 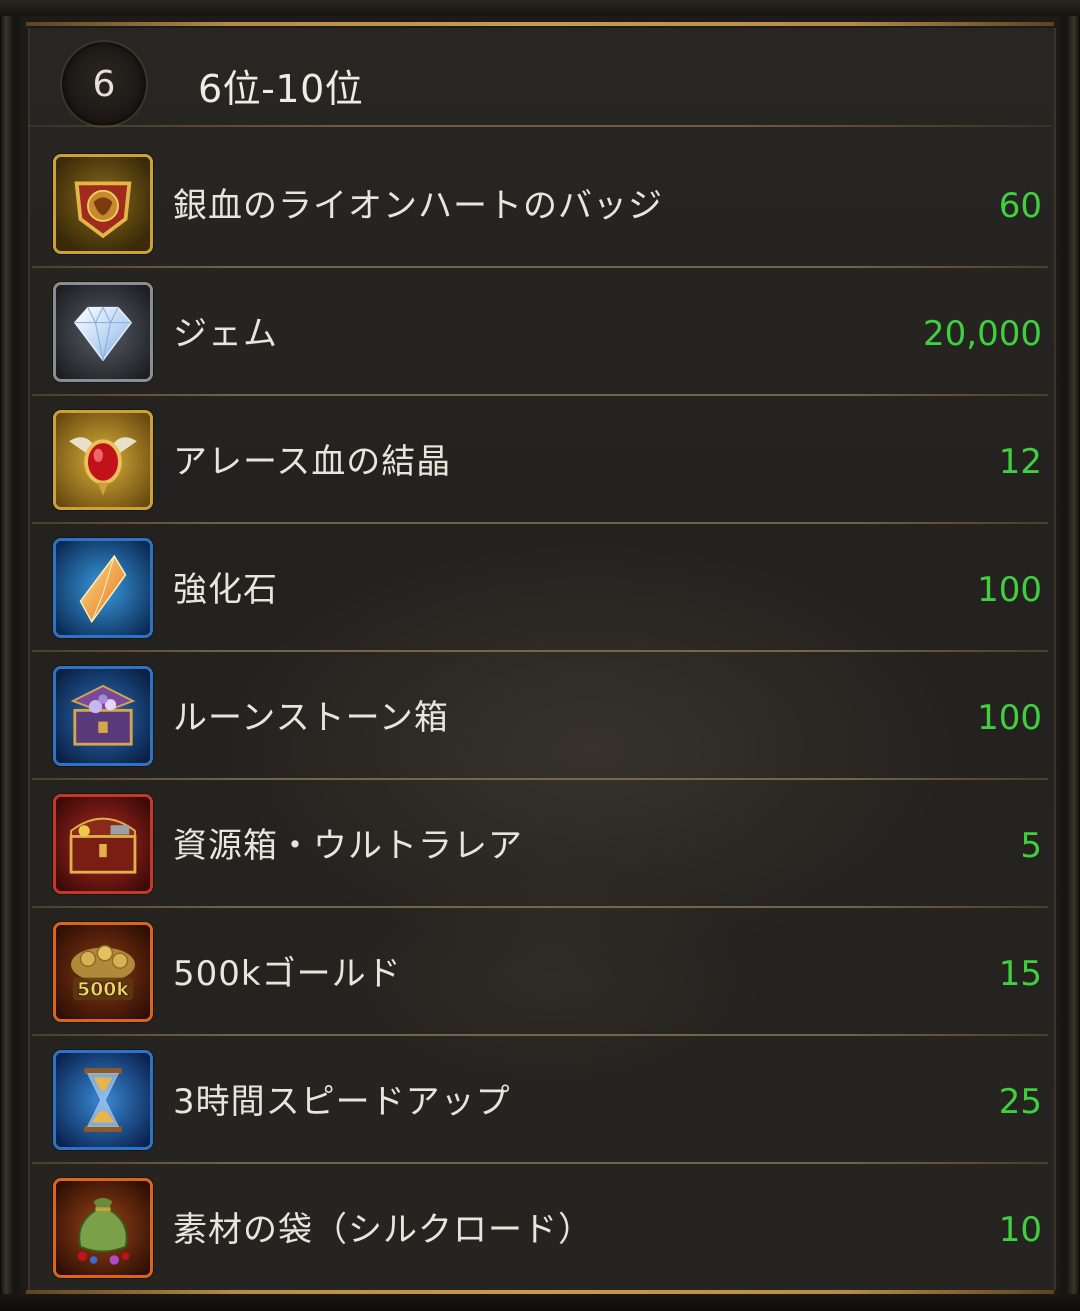 What do you see at coordinates (540, 588) in the screenshot?
I see `reward-row: 強化石 100` at bounding box center [540, 588].